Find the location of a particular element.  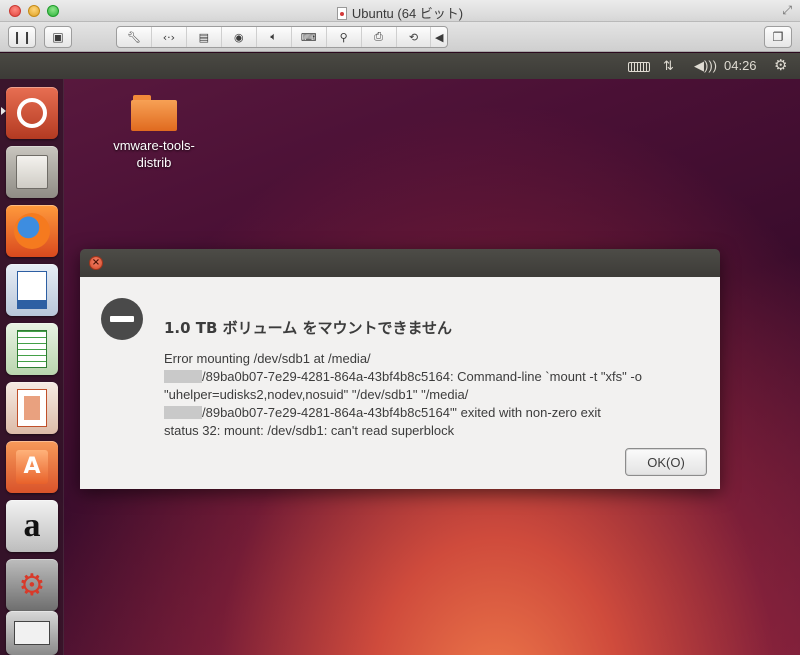

launcher-software-center: A is located at coordinates (32, 467).